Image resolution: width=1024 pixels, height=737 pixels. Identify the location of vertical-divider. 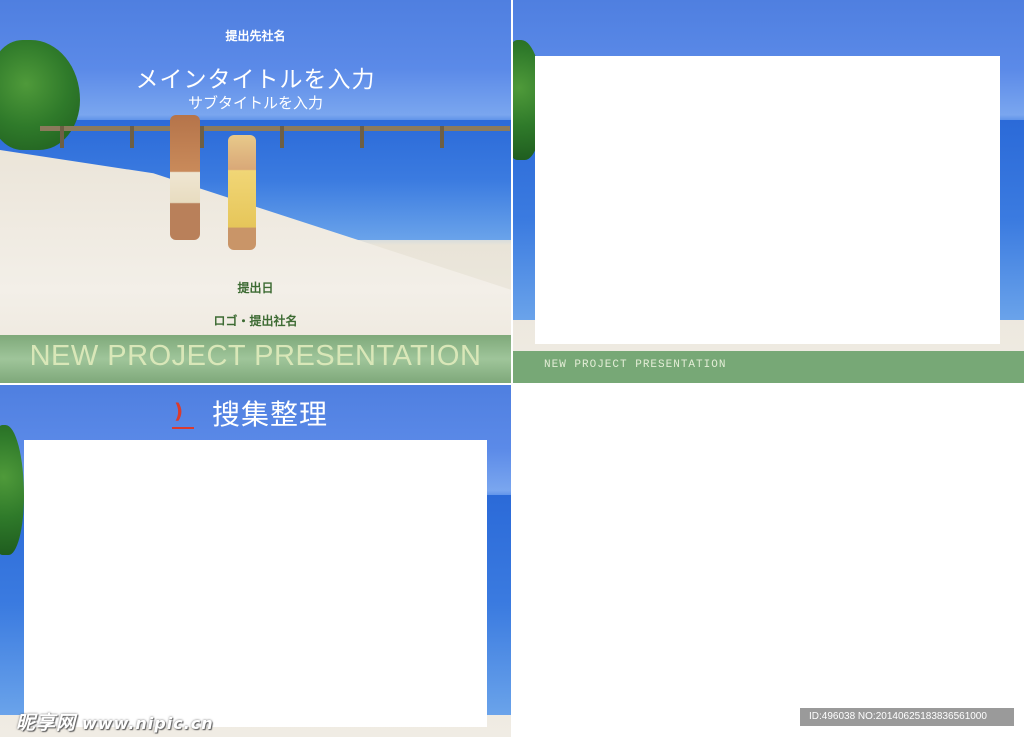
(512, 368).